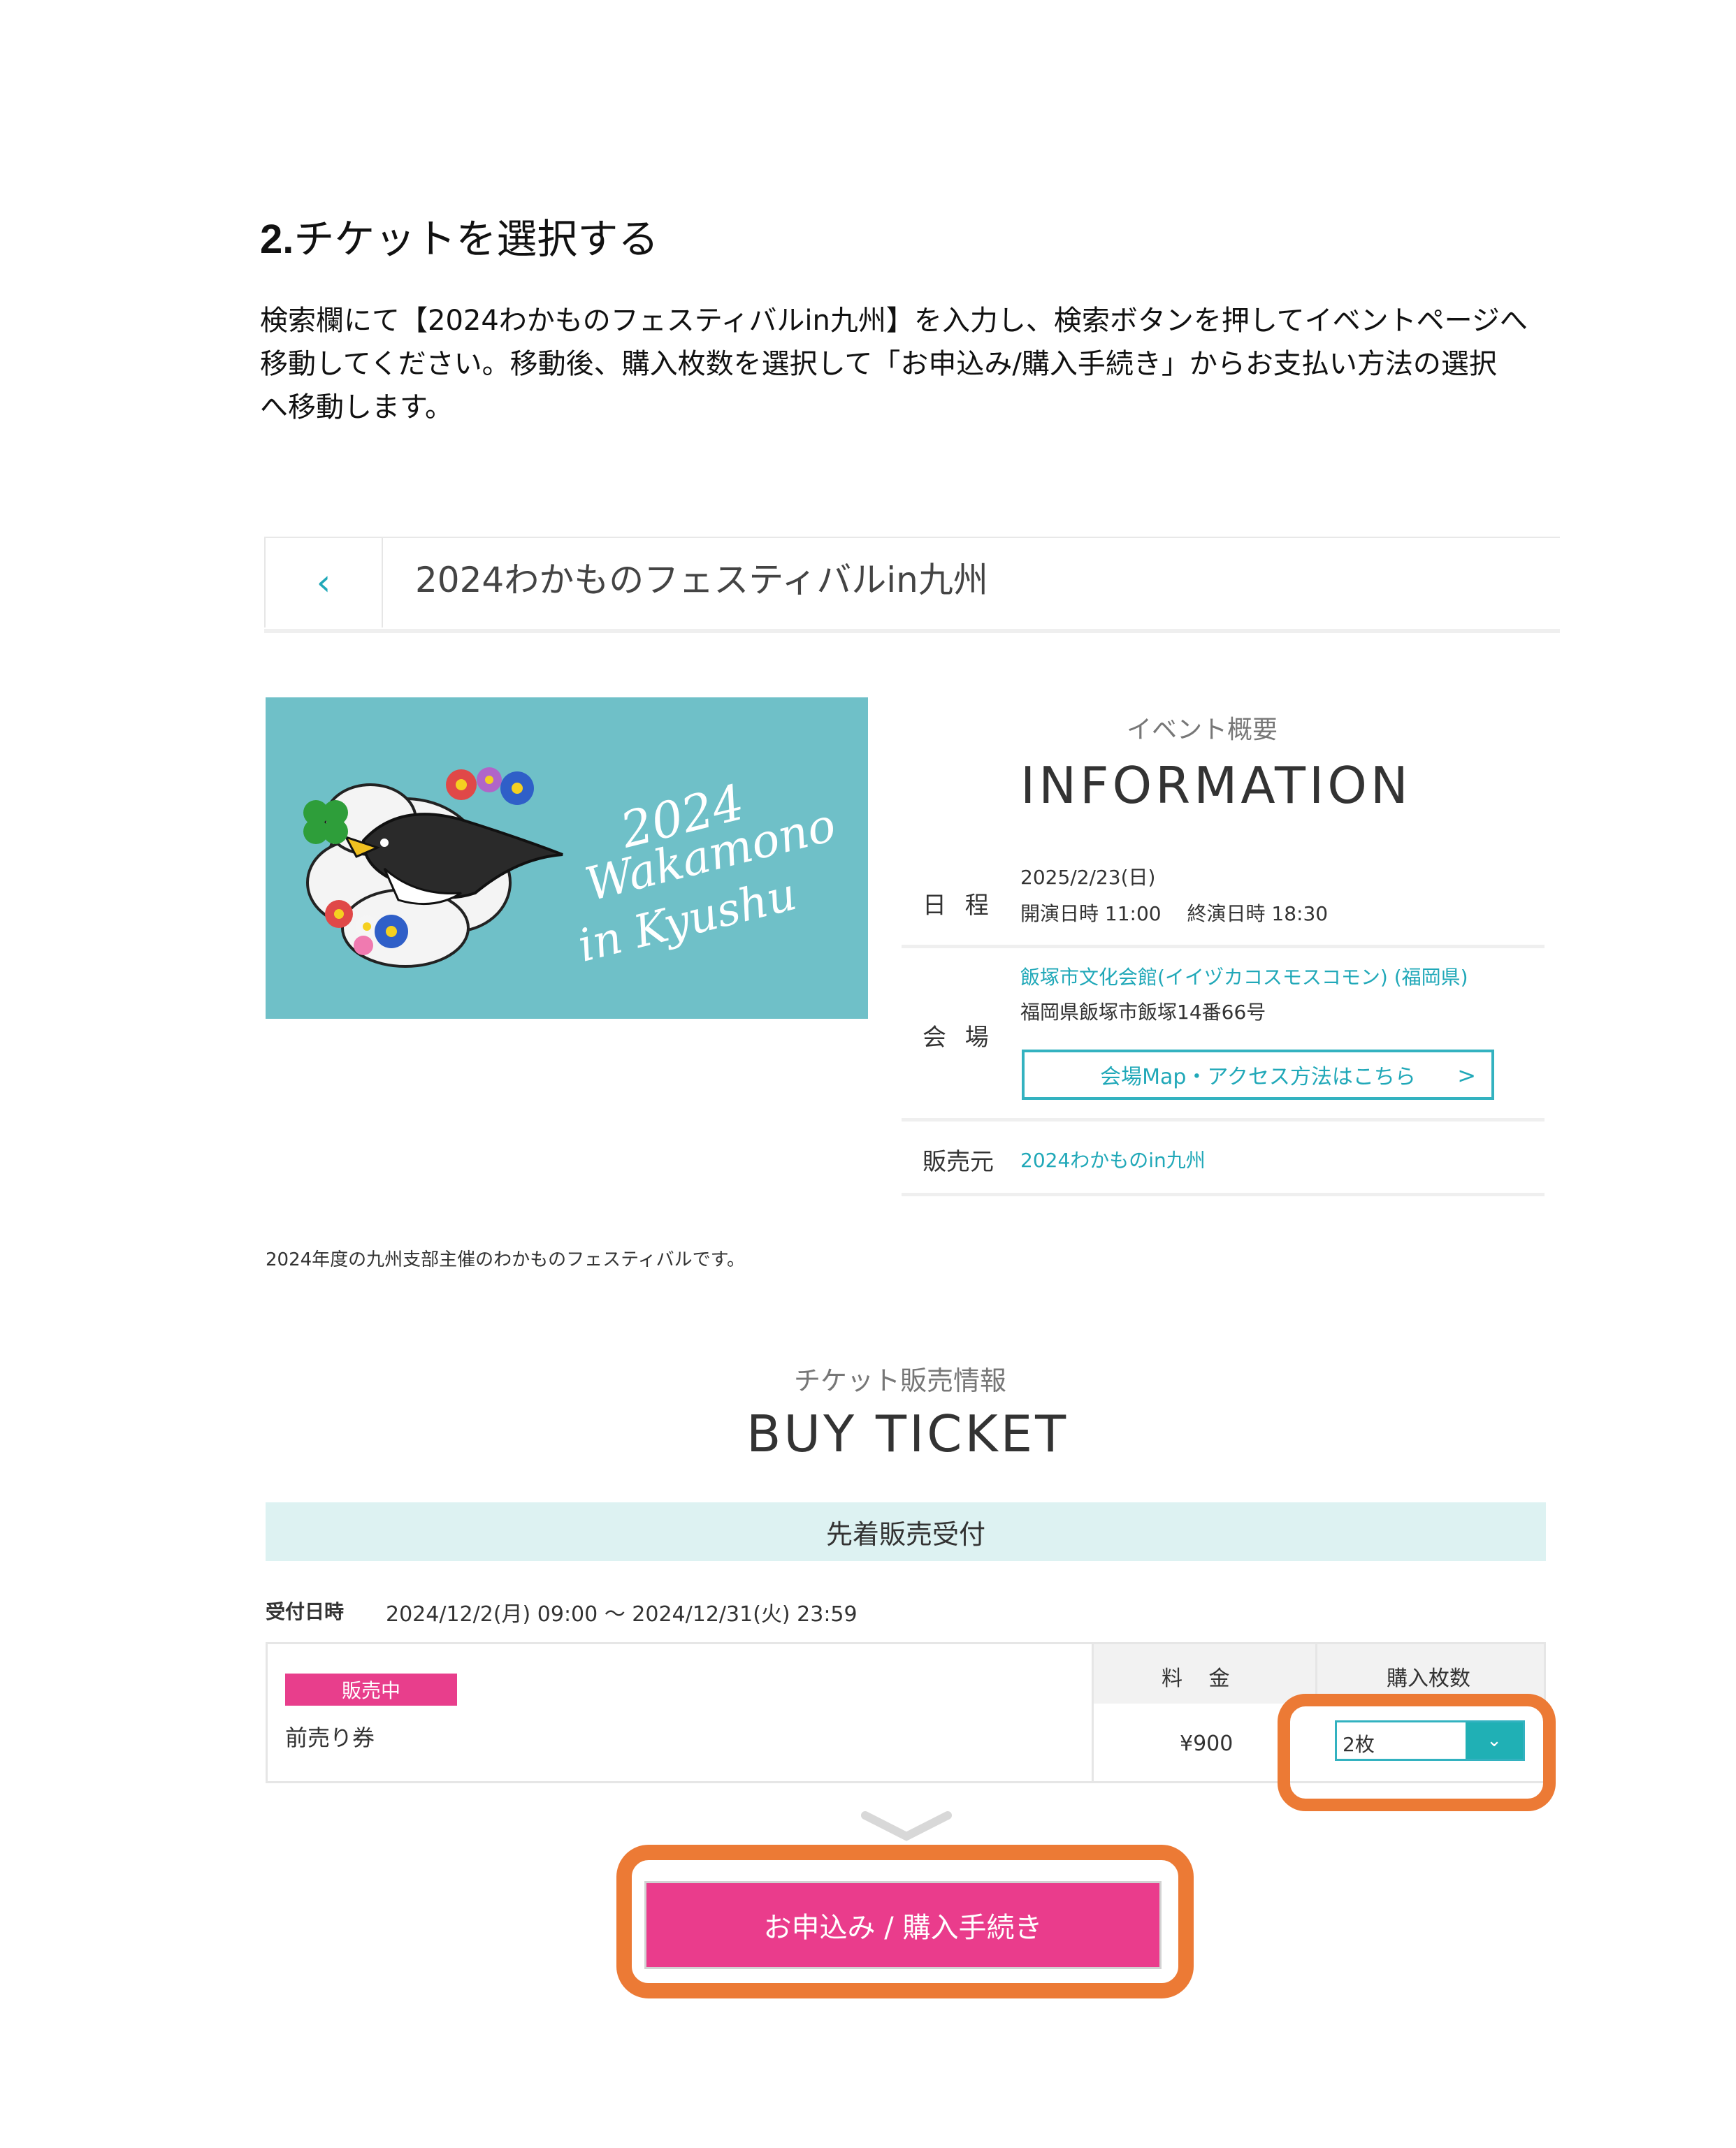  What do you see at coordinates (1113, 1159) in the screenshot?
I see `seller-link: 2024わかものin九州` at bounding box center [1113, 1159].